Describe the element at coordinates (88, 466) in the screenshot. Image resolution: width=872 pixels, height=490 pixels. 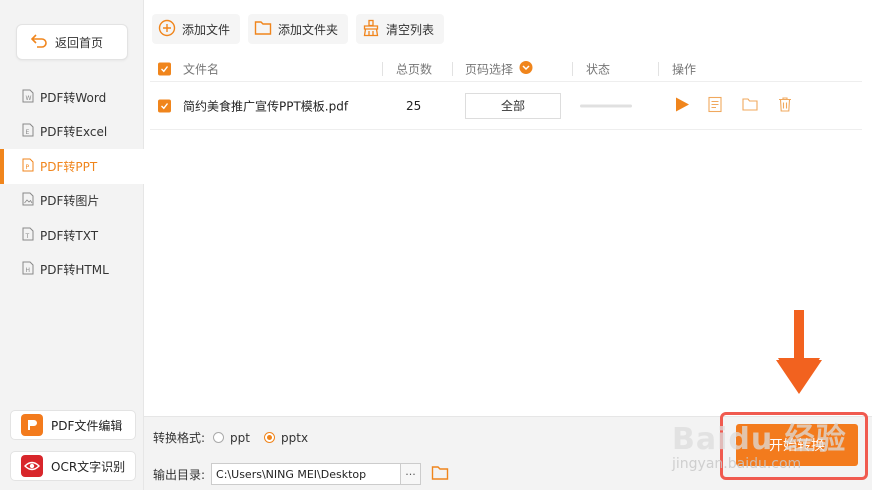
I see `ocr-label: OCR文字识别` at that location.